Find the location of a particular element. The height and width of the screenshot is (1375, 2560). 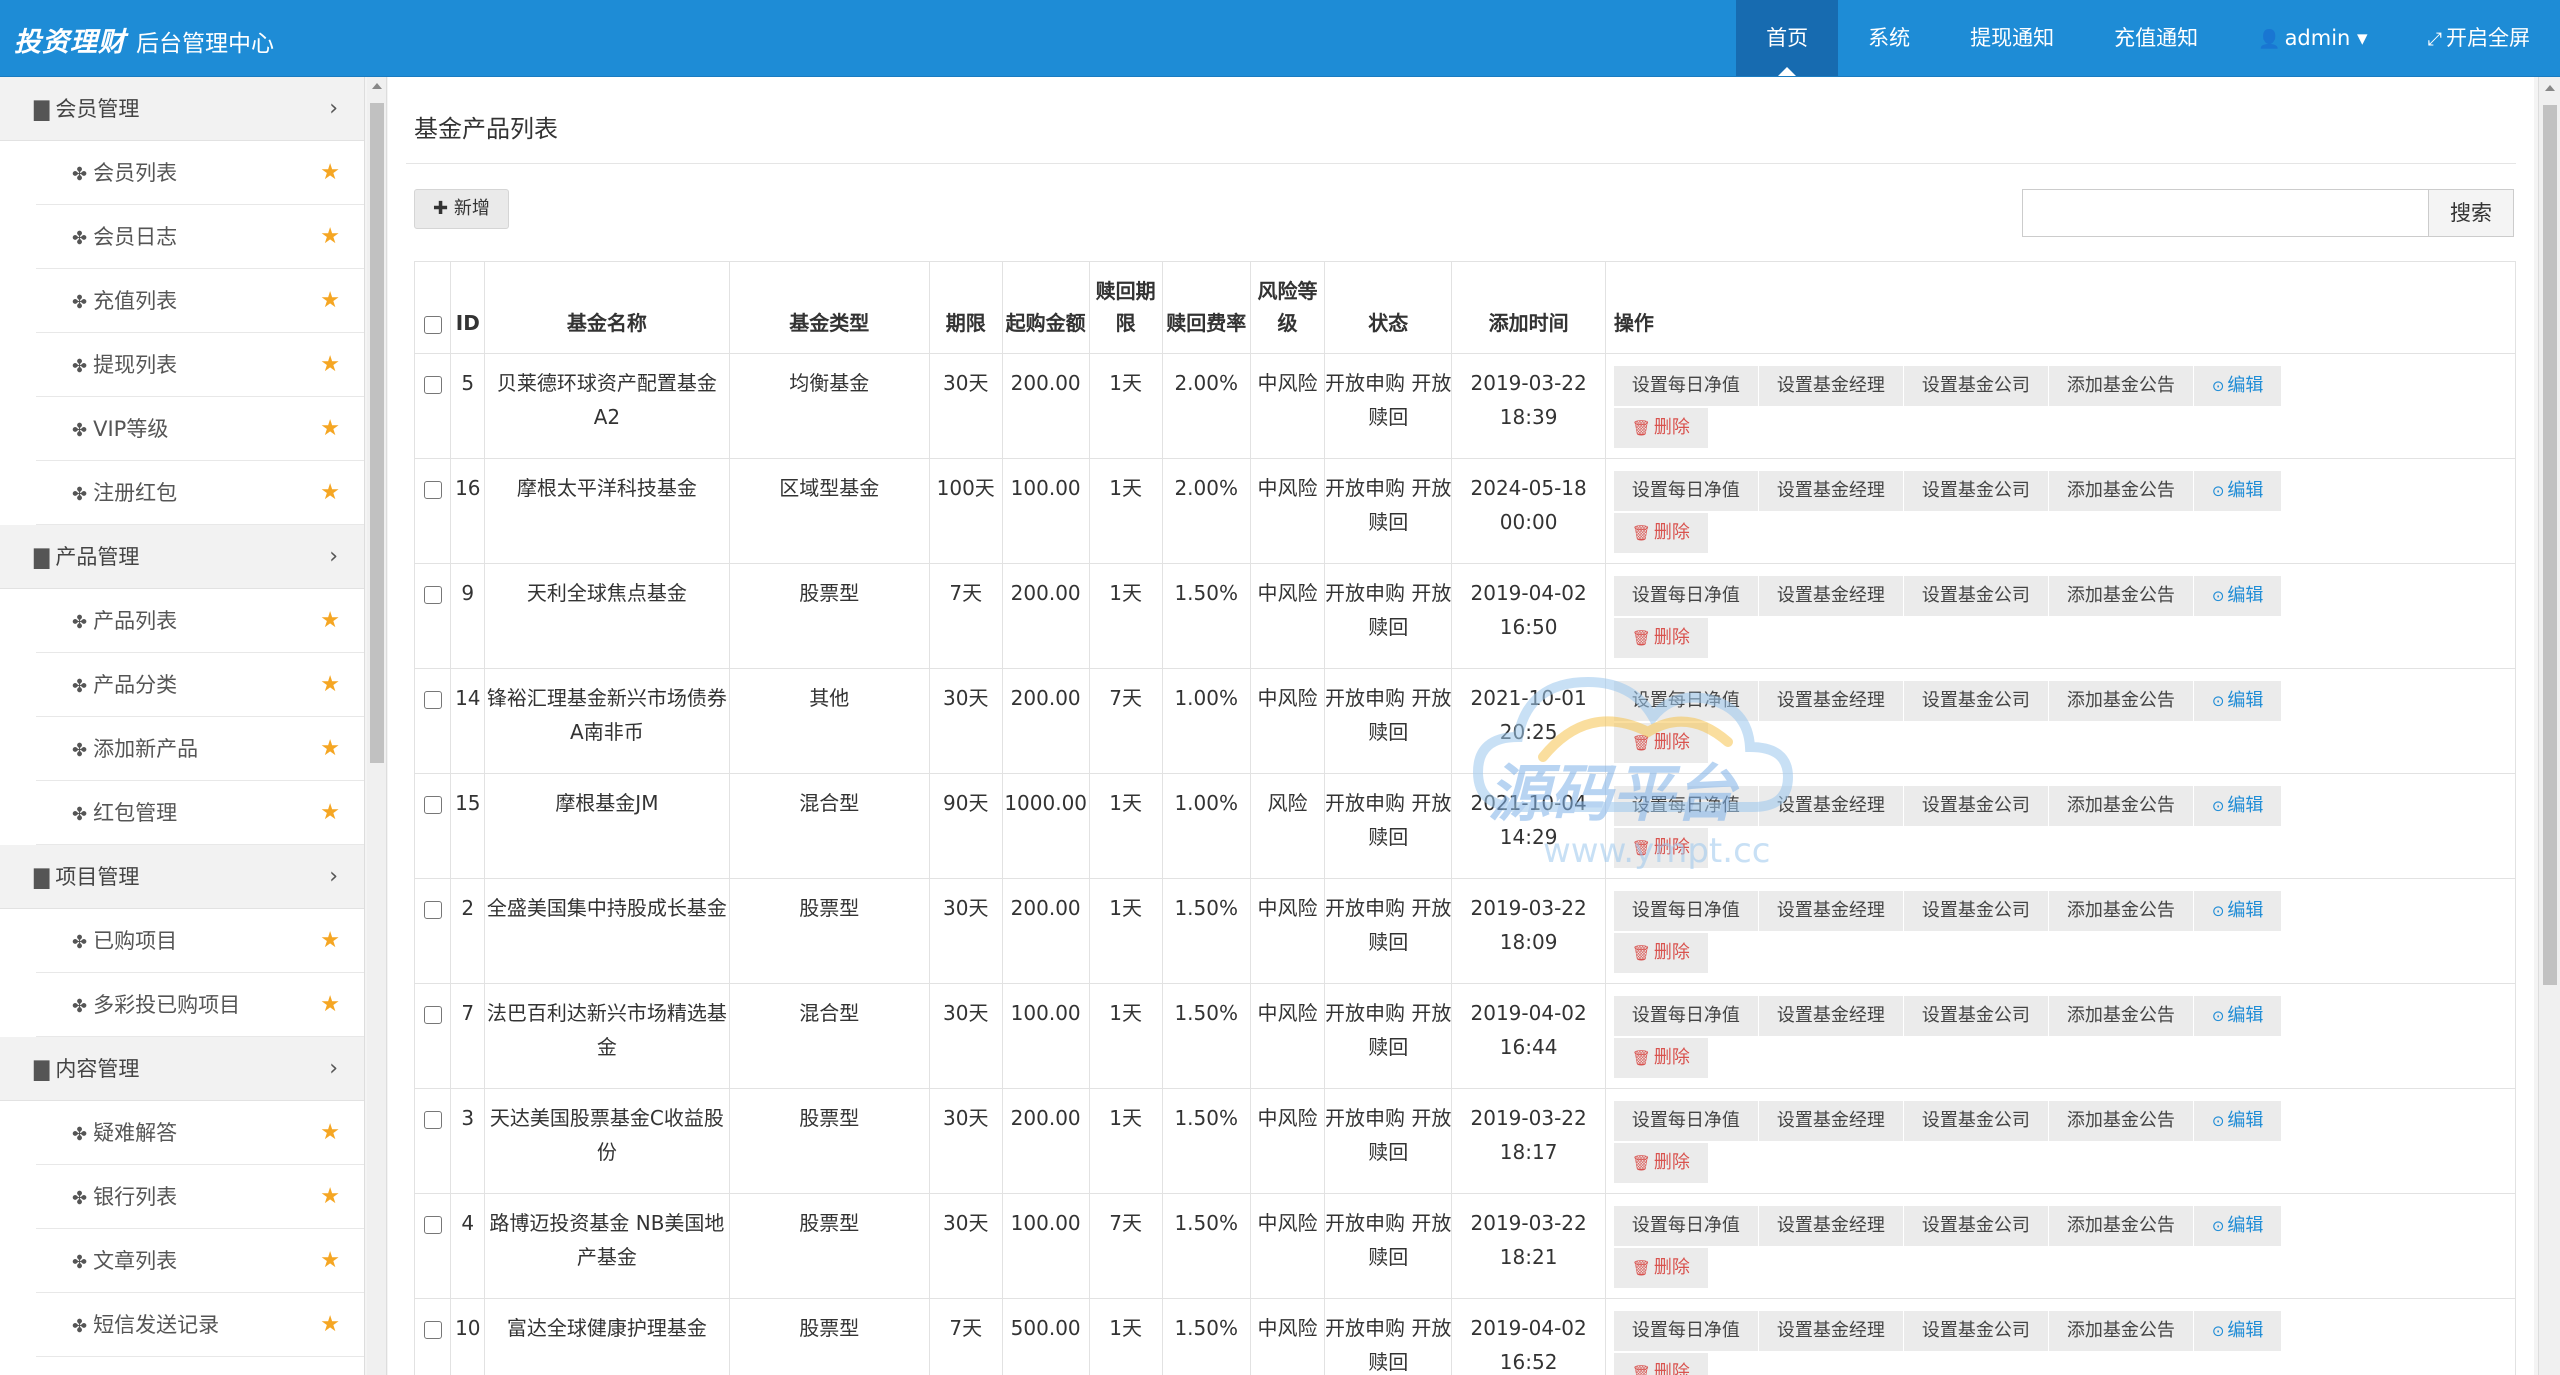

sidebar-item: ✤ 短信发送记录 ★ is located at coordinates (200, 1325).